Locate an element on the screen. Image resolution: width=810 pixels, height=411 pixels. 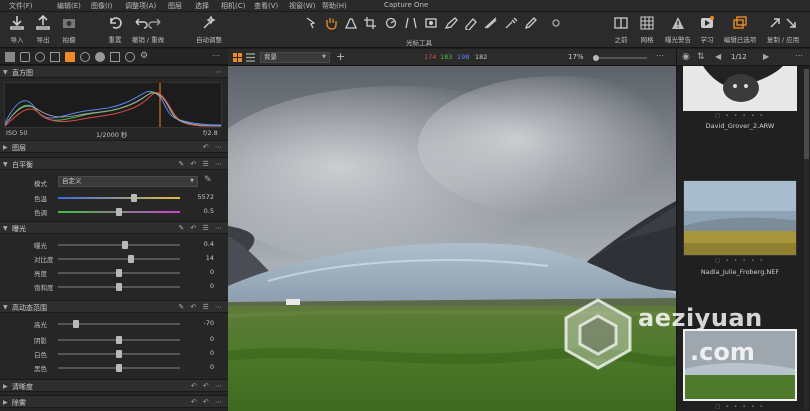
exposure-tab-icon is located at coordinates (70, 57).